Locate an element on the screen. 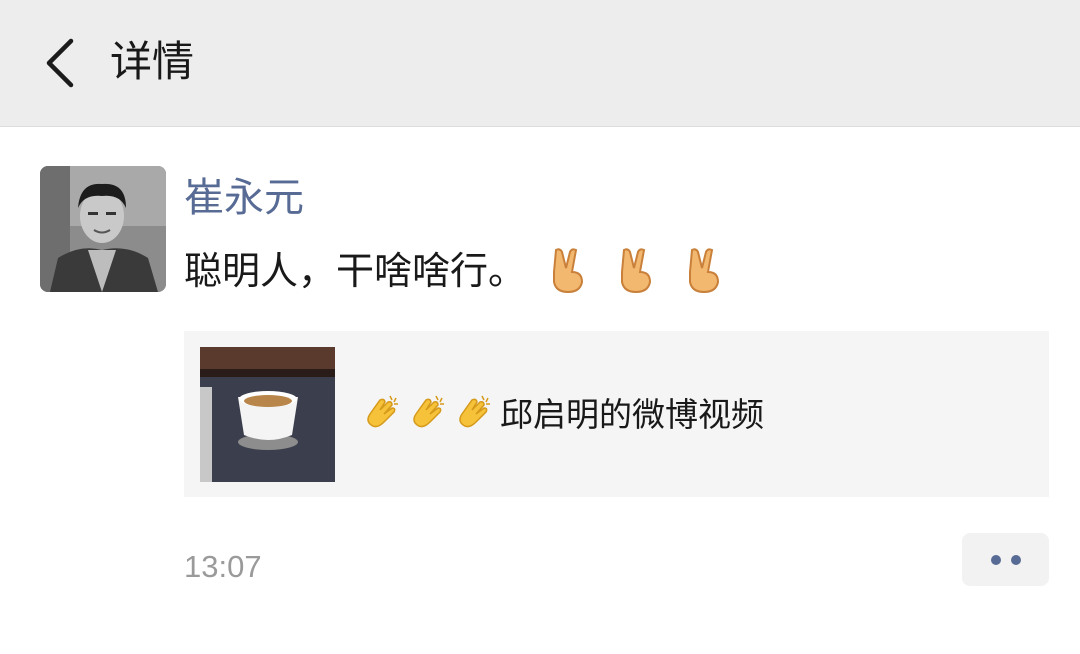 This screenshot has width=1080, height=654. post-text-content: 聪明人，干啥啥行。 is located at coordinates (355, 271).